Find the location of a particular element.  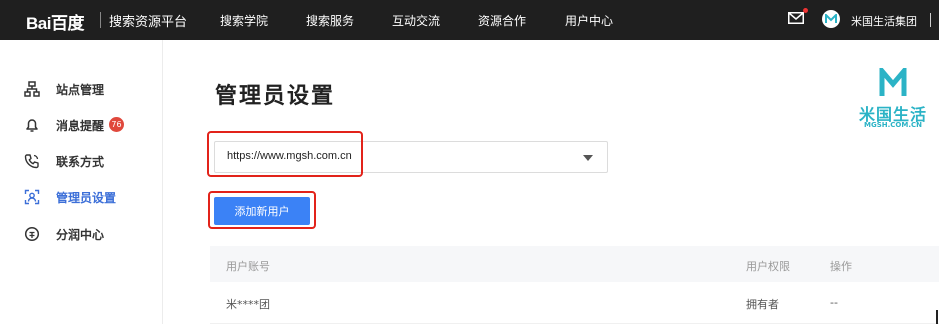

coin-icon is located at coordinates (32, 234).